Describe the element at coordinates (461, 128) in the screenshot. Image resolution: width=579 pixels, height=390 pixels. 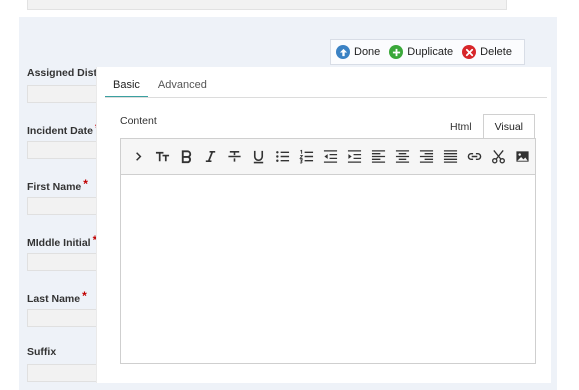
I see `tab-html: Html` at that location.